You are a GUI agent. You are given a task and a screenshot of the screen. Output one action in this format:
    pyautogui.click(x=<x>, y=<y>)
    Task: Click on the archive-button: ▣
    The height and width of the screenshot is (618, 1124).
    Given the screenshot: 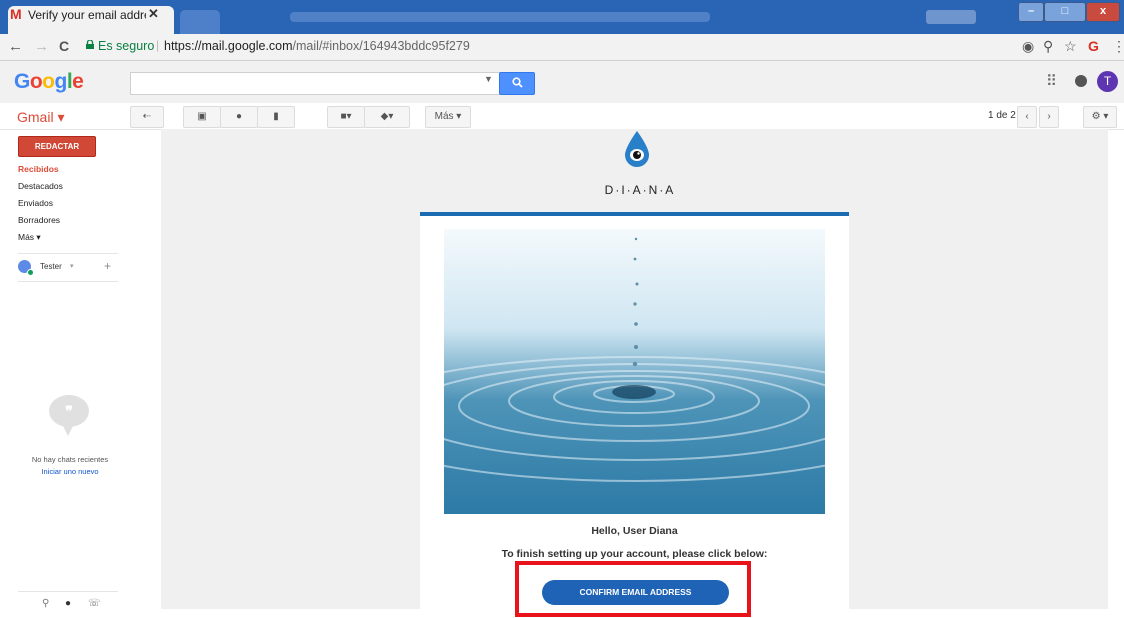 What is the action you would take?
    pyautogui.click(x=202, y=117)
    